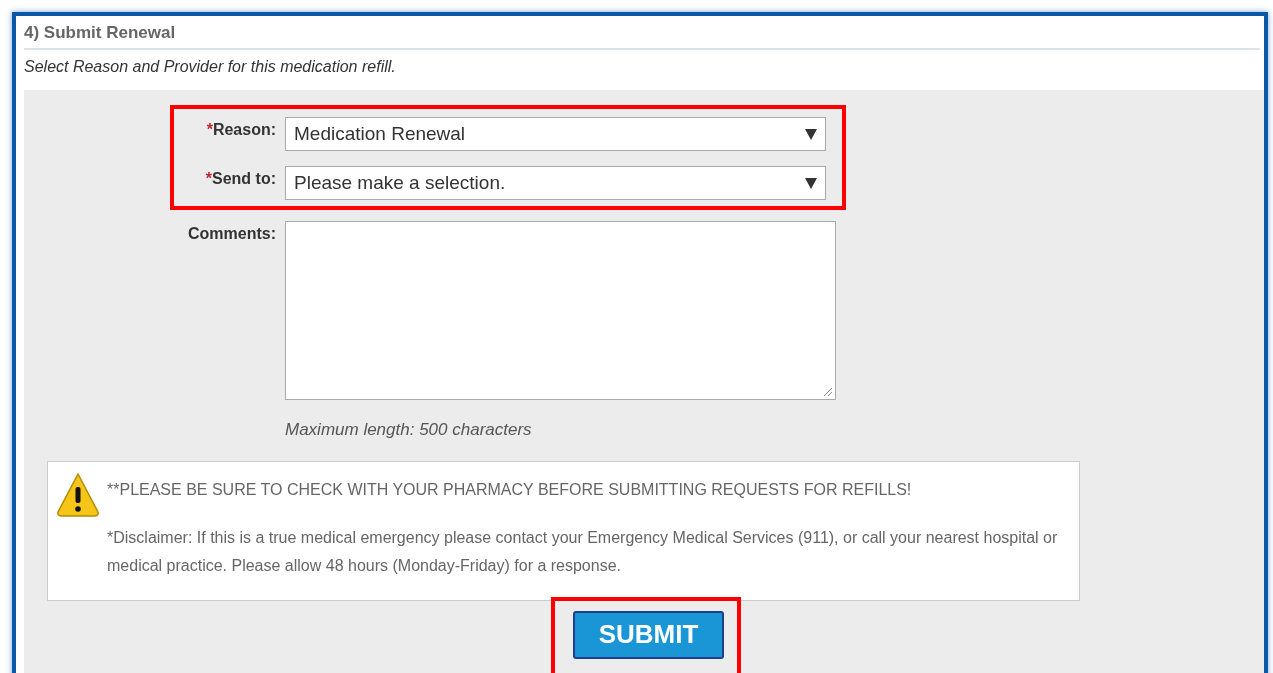 The image size is (1273, 673). I want to click on warning-icon, so click(78, 494).